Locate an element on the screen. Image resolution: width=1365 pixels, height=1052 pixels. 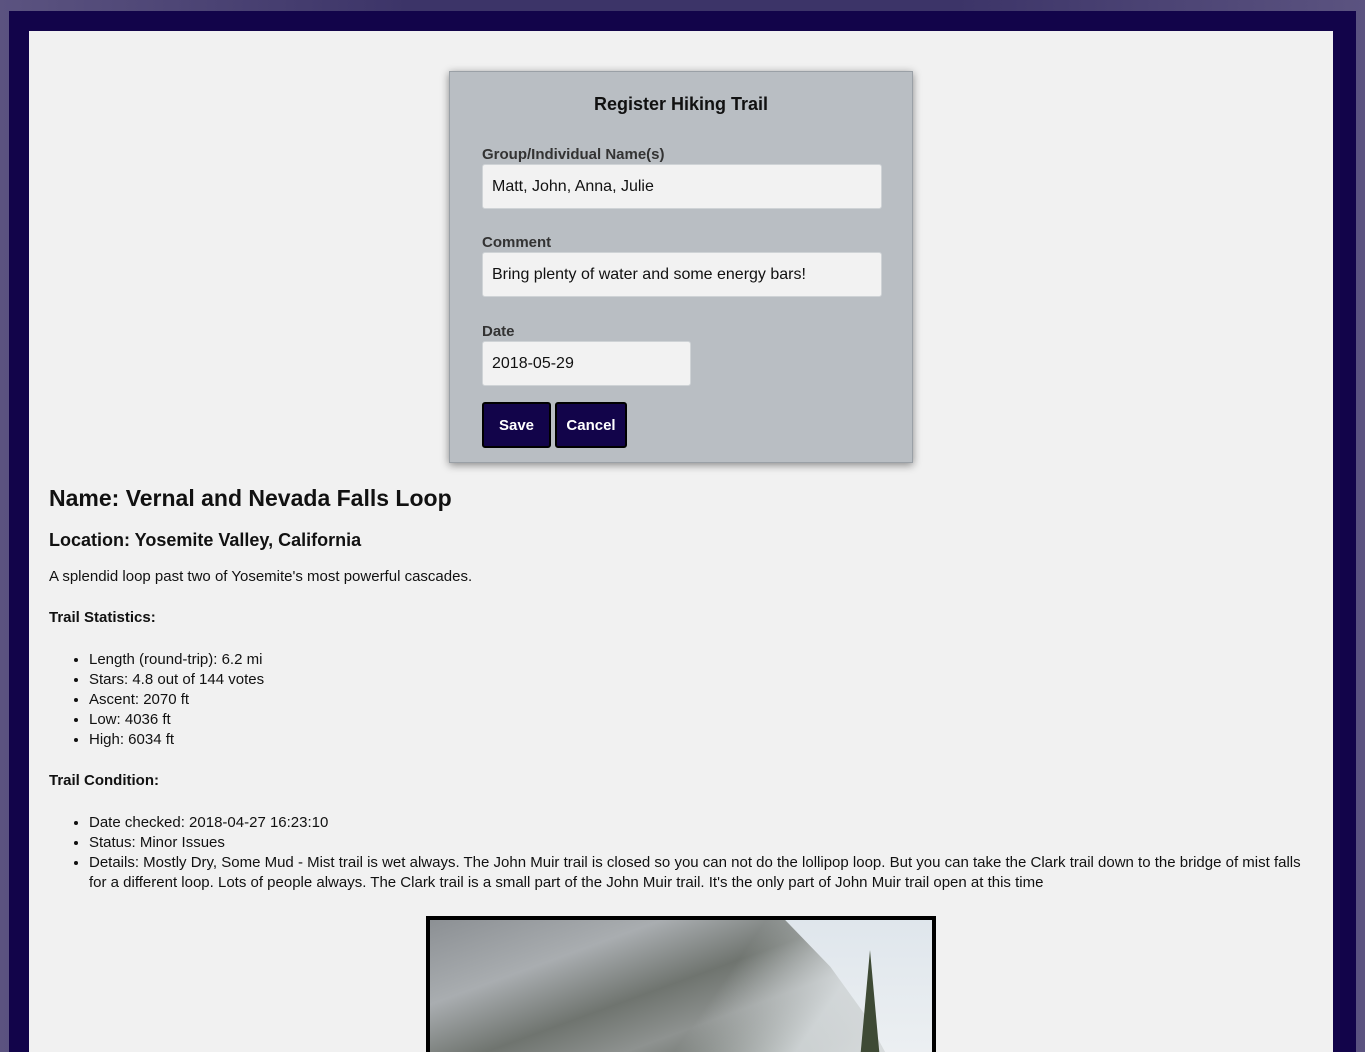
list-item: Date checked: 2018-04-27 16:23:10 is located at coordinates (704, 823).